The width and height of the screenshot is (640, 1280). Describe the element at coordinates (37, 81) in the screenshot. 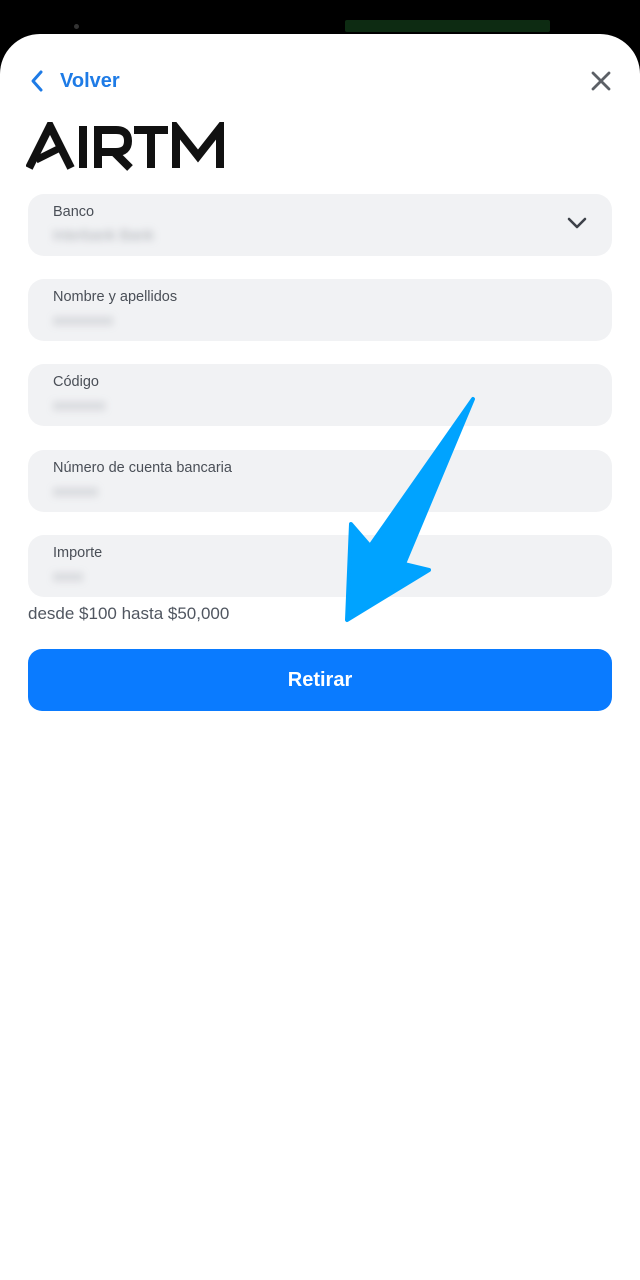

I see `chevron-left-icon` at that location.